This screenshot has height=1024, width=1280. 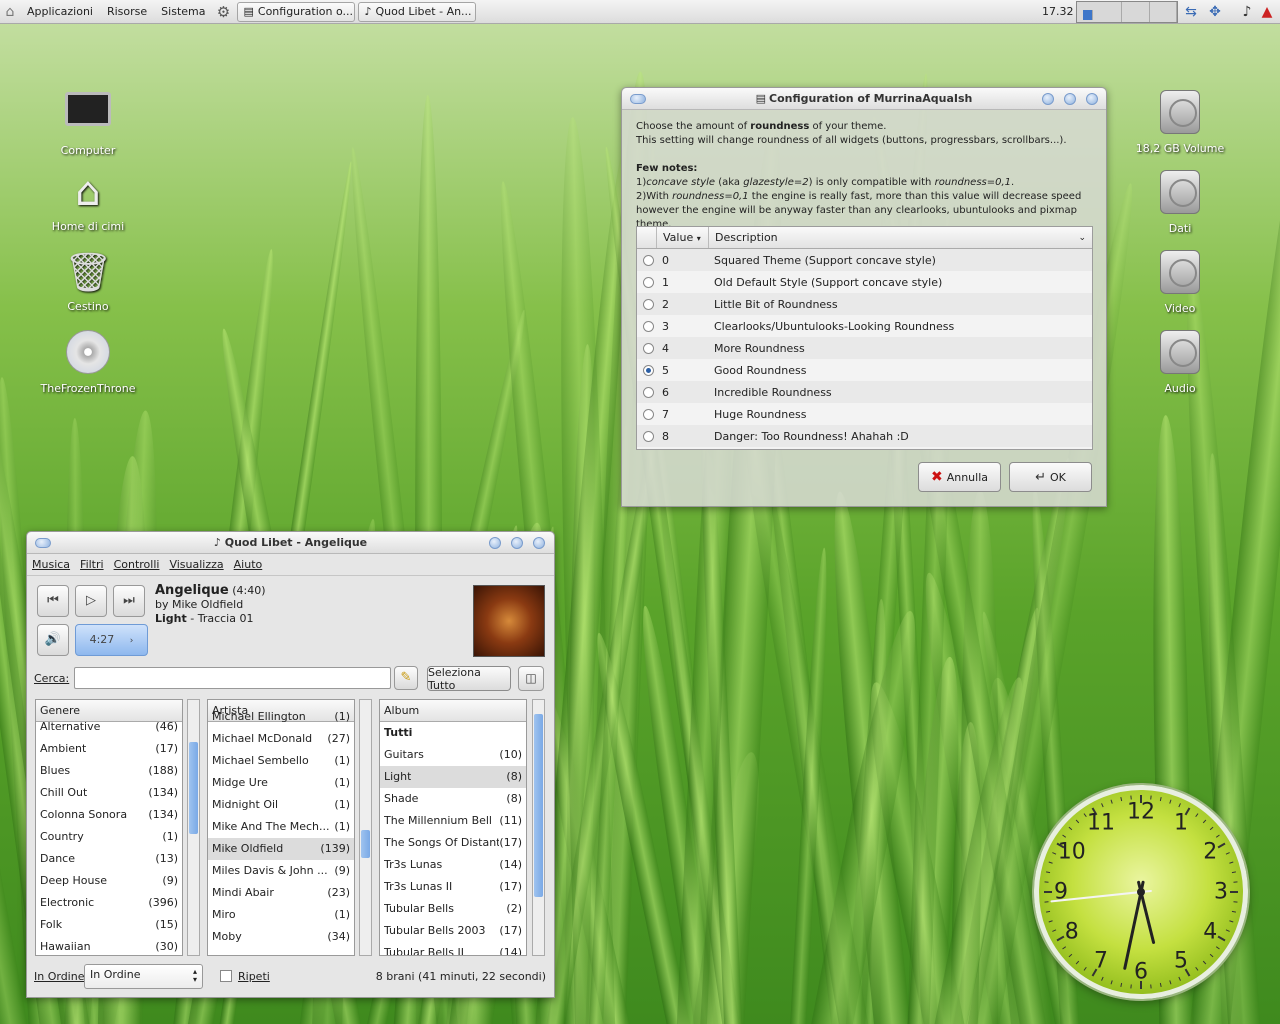 What do you see at coordinates (281, 849) in the screenshot?
I see `list-item: Mike Oldfield (139)` at bounding box center [281, 849].